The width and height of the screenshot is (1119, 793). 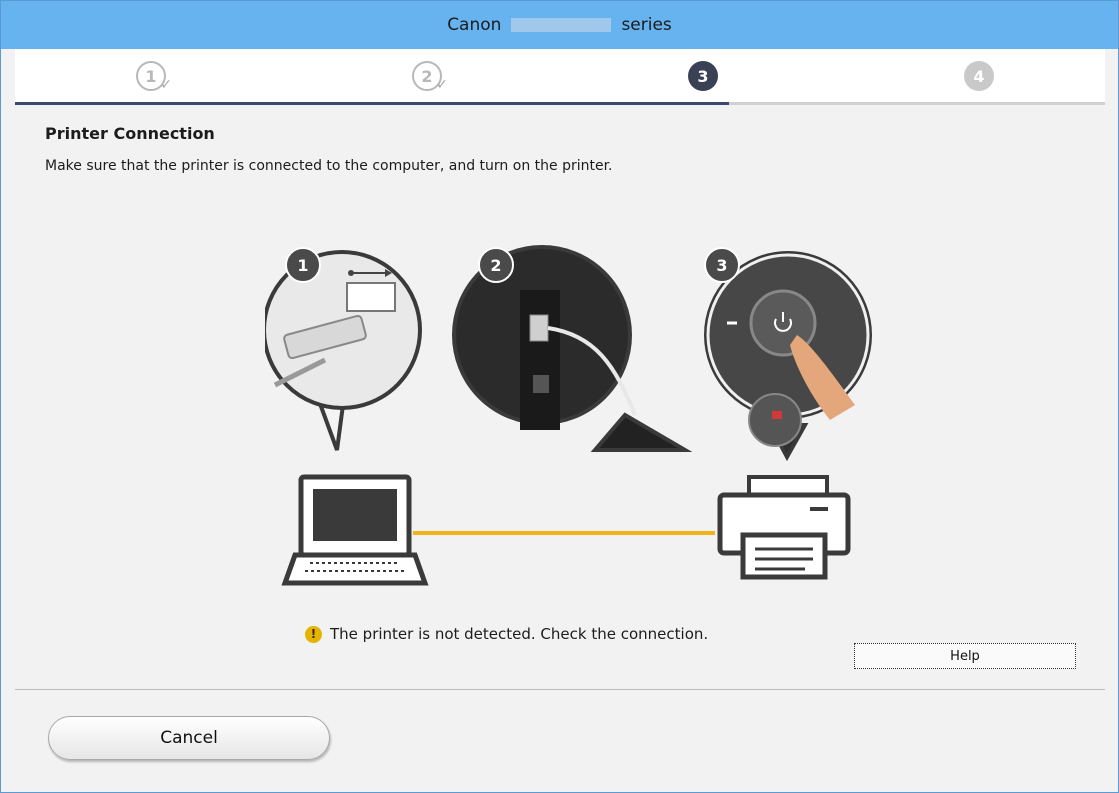 I want to click on svg-text: 1, so click(x=302, y=265).